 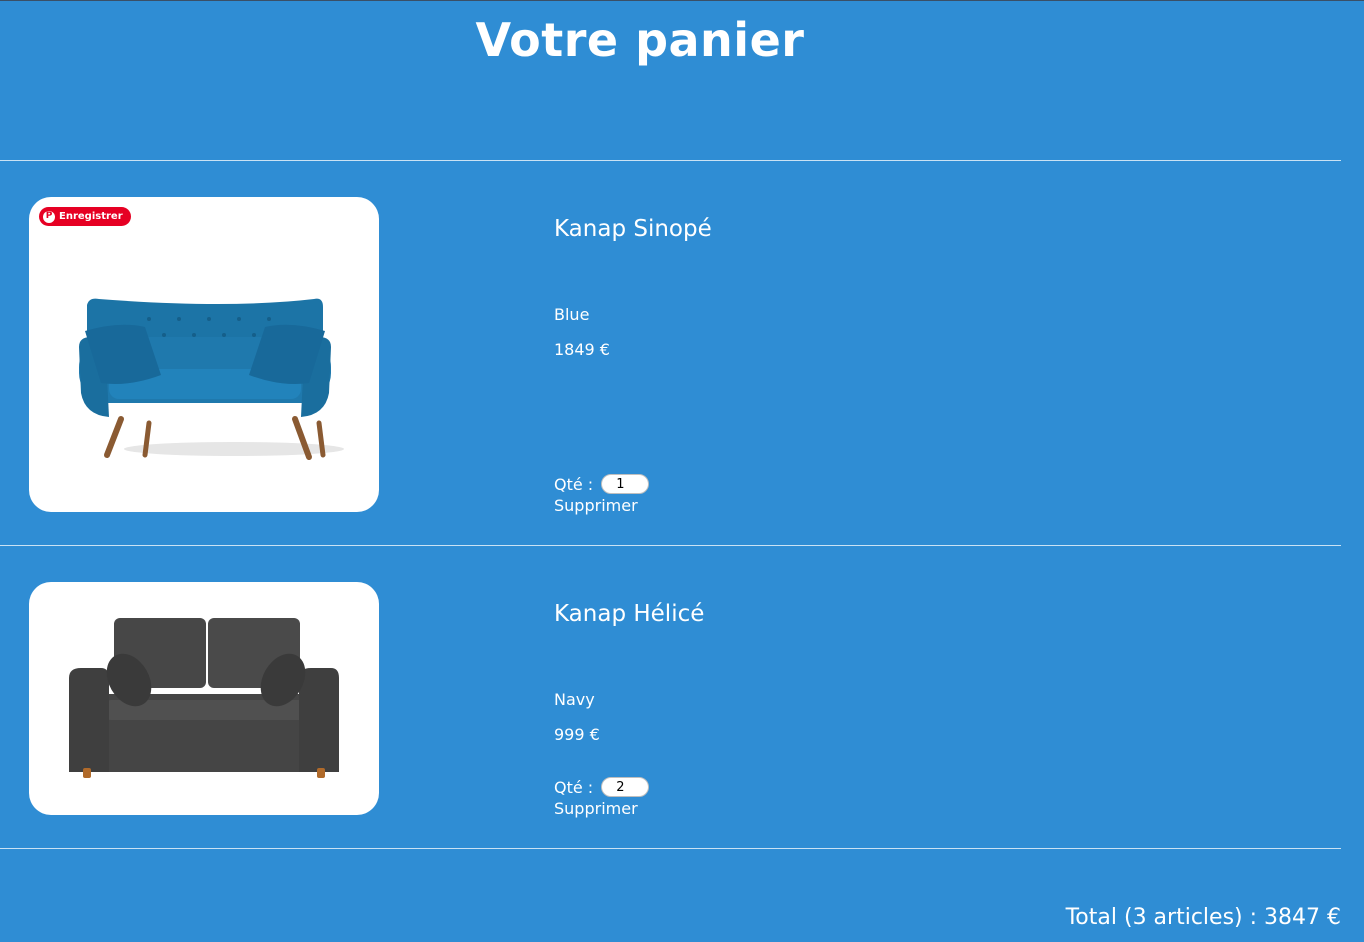 I want to click on product-price: 999 €, so click(x=577, y=734).